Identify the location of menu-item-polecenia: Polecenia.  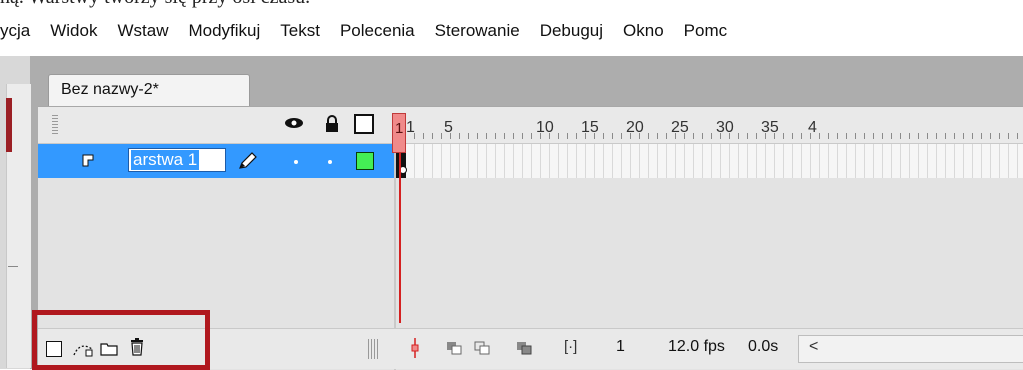
(377, 31).